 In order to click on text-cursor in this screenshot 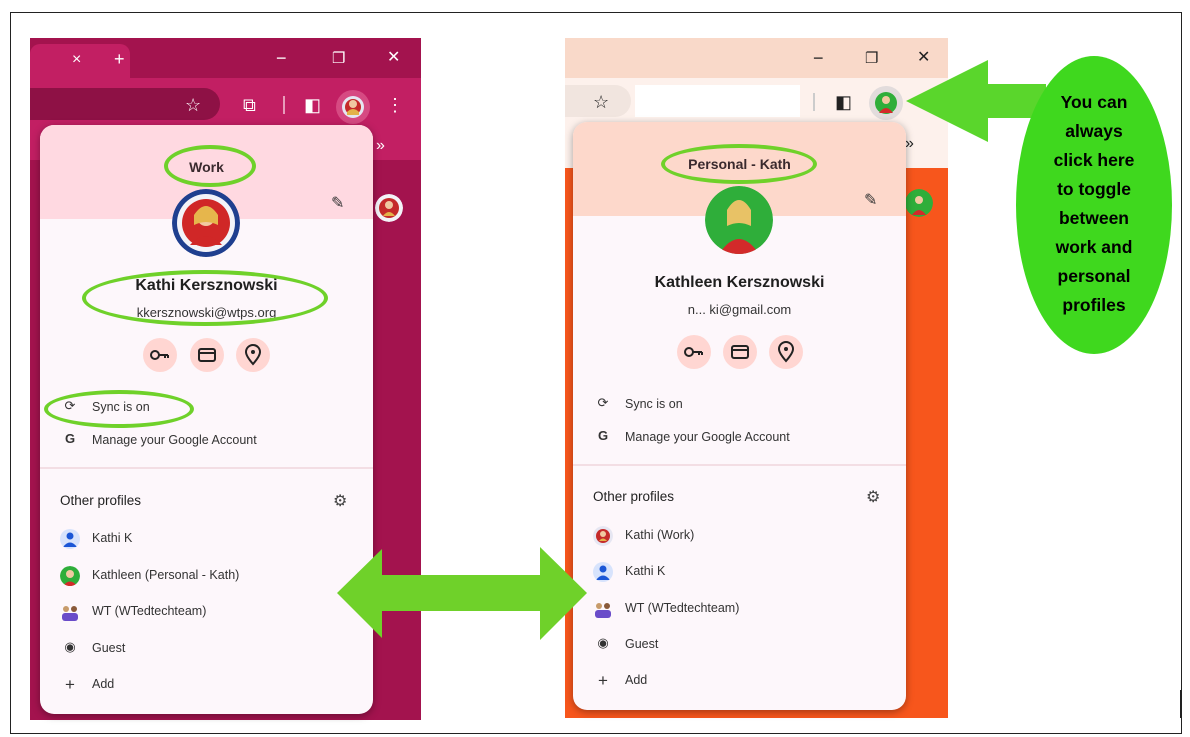, I will do `click(1181, 704)`.